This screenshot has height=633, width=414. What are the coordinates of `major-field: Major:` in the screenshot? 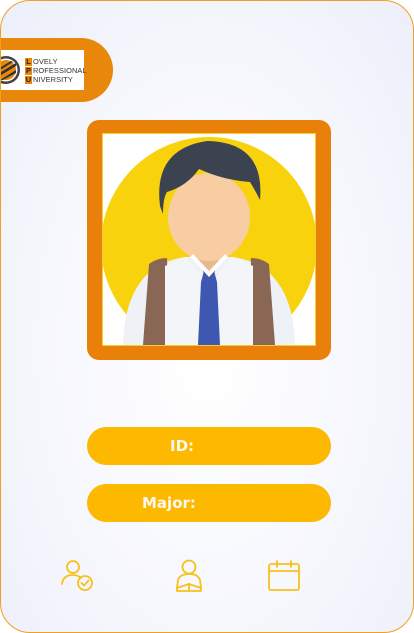 It's located at (209, 503).